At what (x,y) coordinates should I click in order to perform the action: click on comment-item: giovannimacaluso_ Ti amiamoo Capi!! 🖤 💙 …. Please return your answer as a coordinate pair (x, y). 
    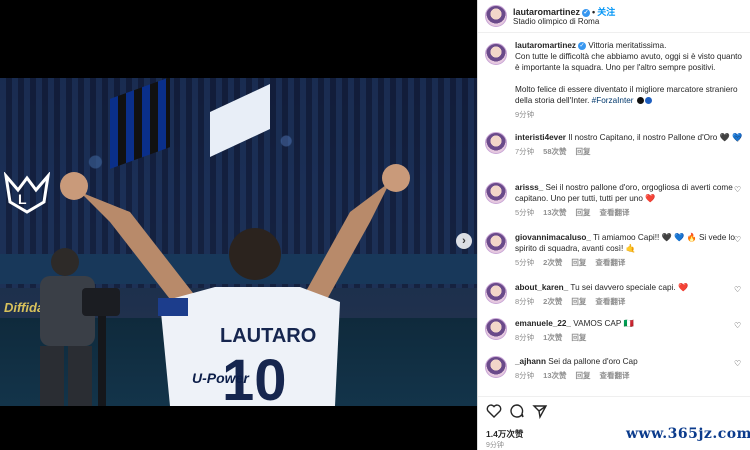
    Looking at the image, I should click on (614, 250).